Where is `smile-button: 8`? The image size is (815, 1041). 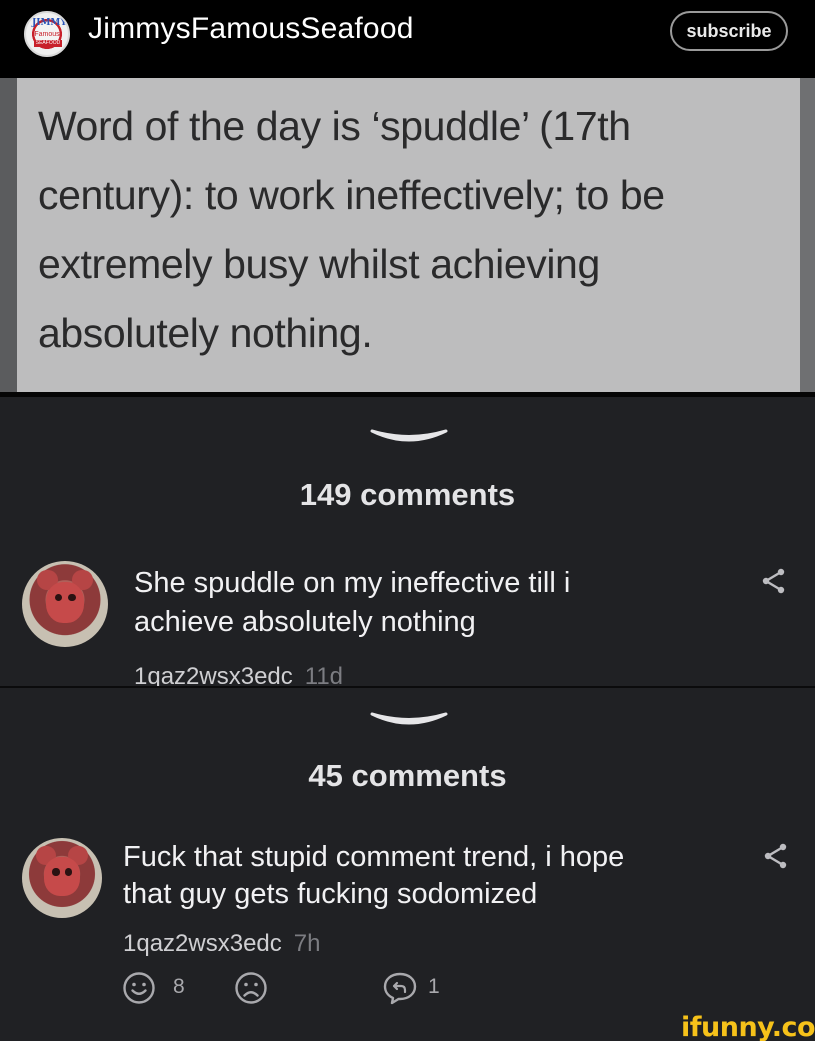
smile-button: 8 is located at coordinates (157, 988).